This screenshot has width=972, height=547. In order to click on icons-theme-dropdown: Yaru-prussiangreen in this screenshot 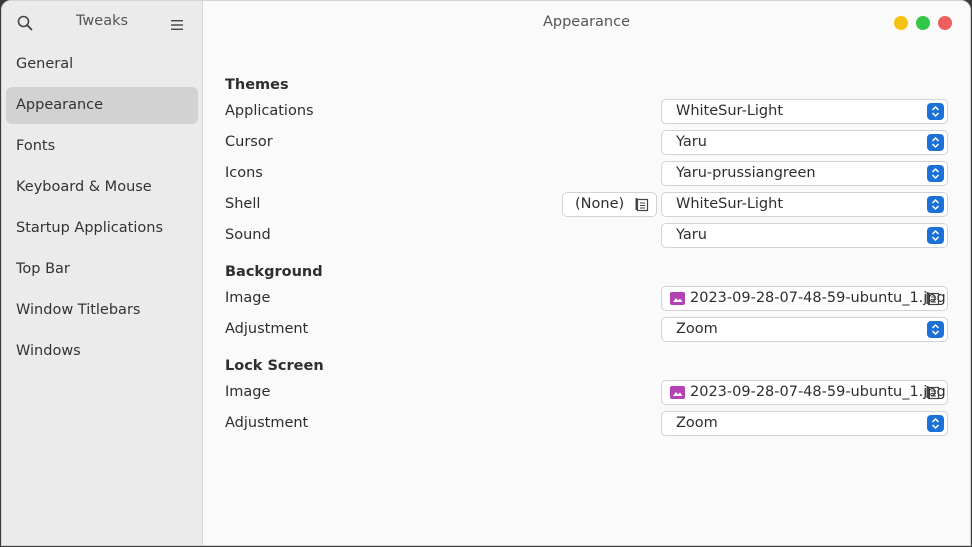, I will do `click(804, 173)`.